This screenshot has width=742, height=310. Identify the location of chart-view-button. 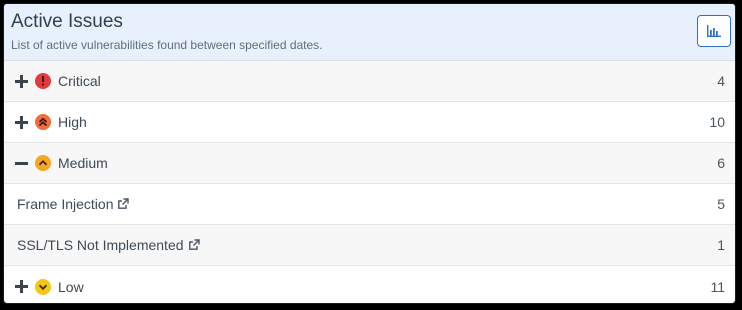
(714, 31).